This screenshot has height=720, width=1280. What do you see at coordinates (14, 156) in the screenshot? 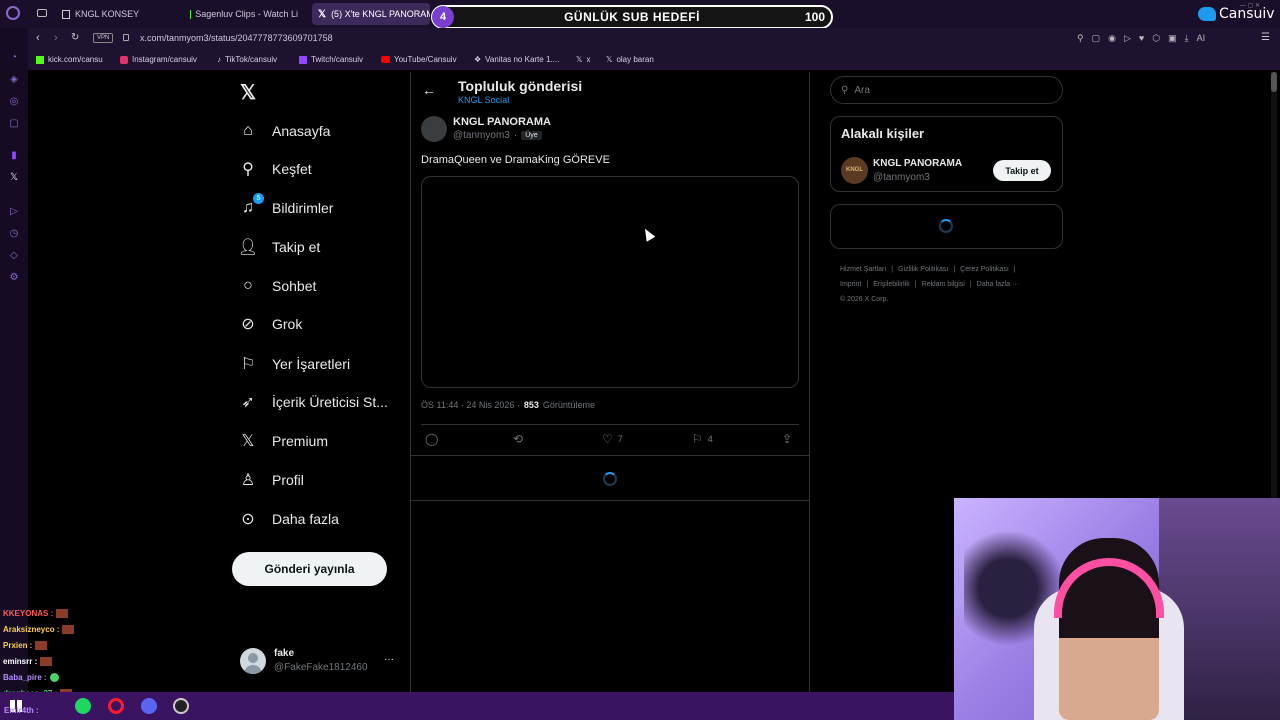
I see `twitch-icon: ▮` at bounding box center [14, 156].